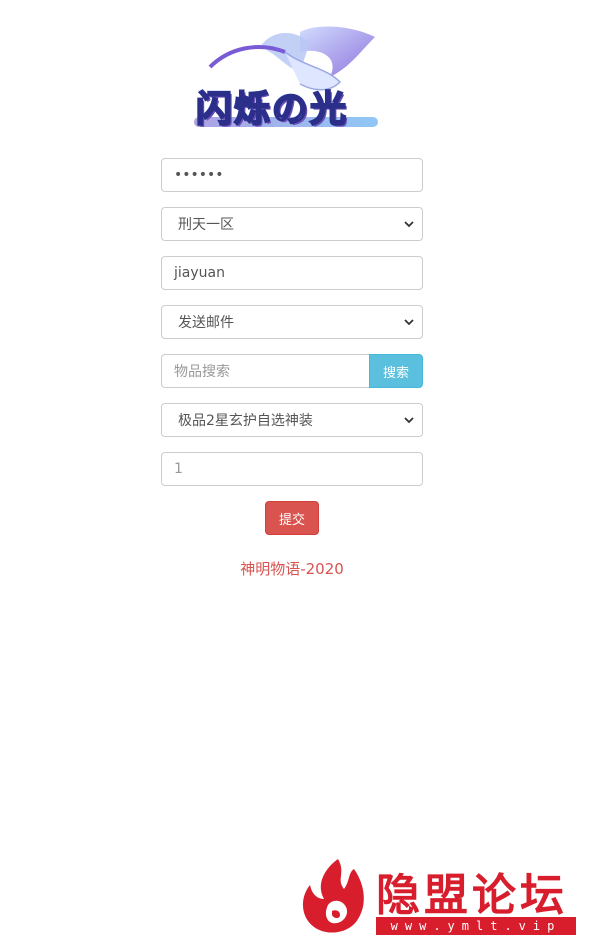  What do you see at coordinates (472, 895) in the screenshot?
I see `watermark-title: 隐盟论坛` at bounding box center [472, 895].